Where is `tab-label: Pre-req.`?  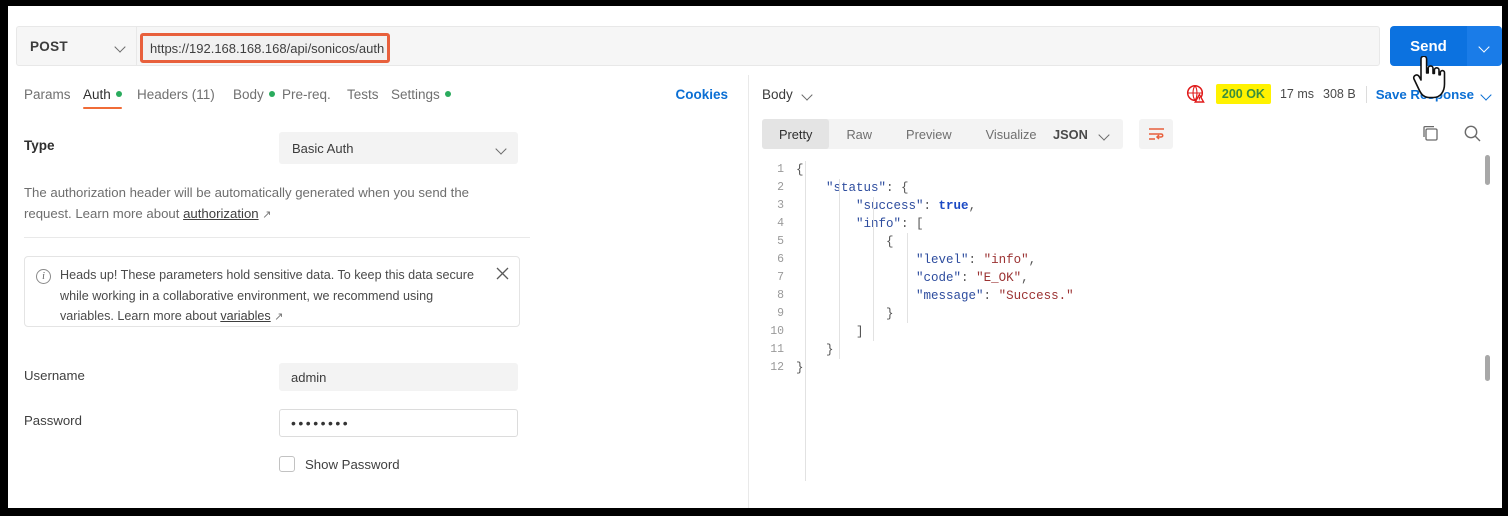 tab-label: Pre-req. is located at coordinates (306, 94).